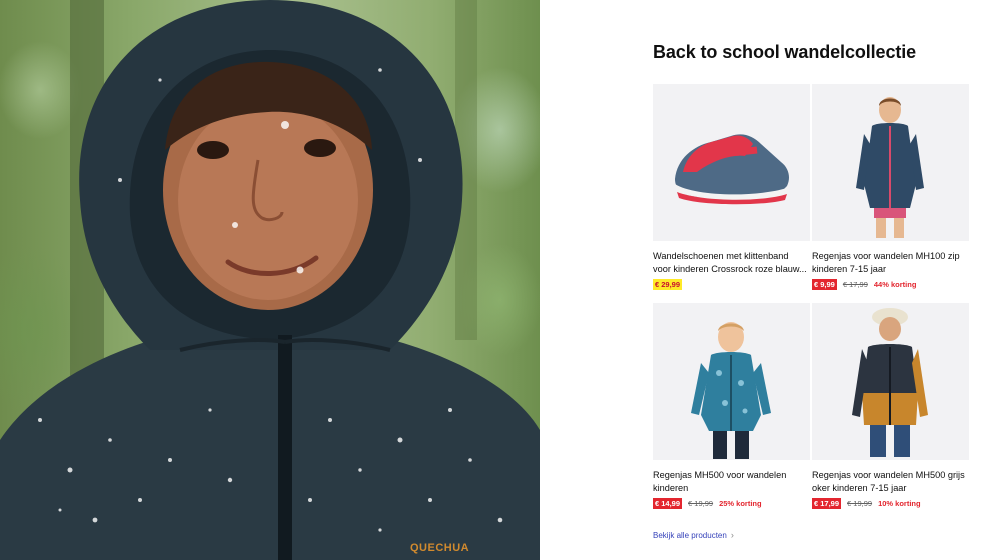  Describe the element at coordinates (732, 535) in the screenshot. I see `chevron-right-icon: ›` at that location.